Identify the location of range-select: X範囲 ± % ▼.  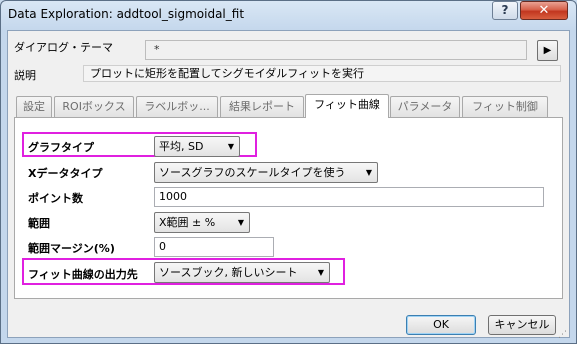
(202, 222).